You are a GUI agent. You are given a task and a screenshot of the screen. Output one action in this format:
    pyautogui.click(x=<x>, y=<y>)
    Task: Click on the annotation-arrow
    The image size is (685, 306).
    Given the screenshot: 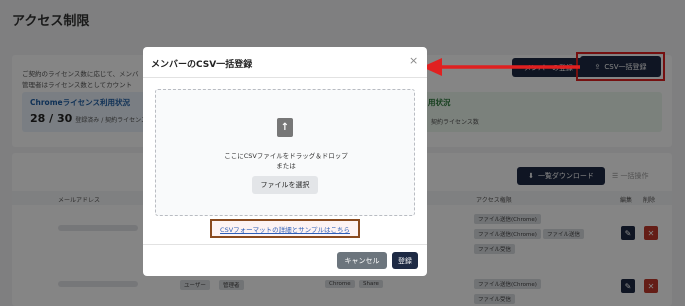 What is the action you would take?
    pyautogui.click(x=501, y=67)
    